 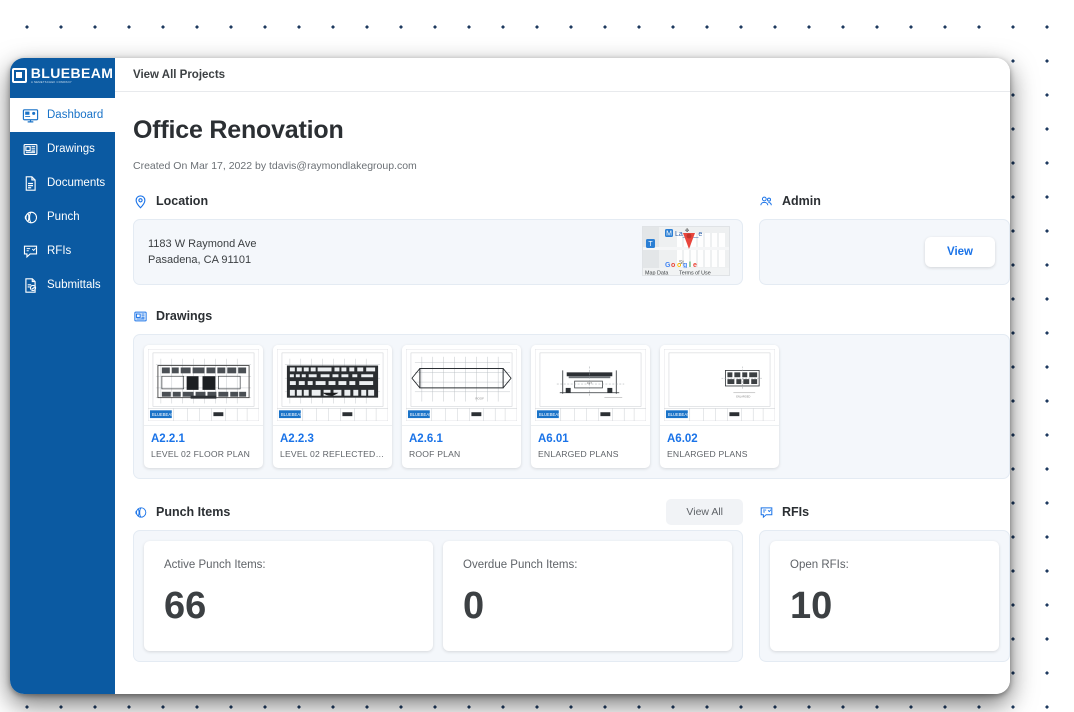 I want to click on stat-card-open-rfis: Open RFIs: 10, so click(x=884, y=596).